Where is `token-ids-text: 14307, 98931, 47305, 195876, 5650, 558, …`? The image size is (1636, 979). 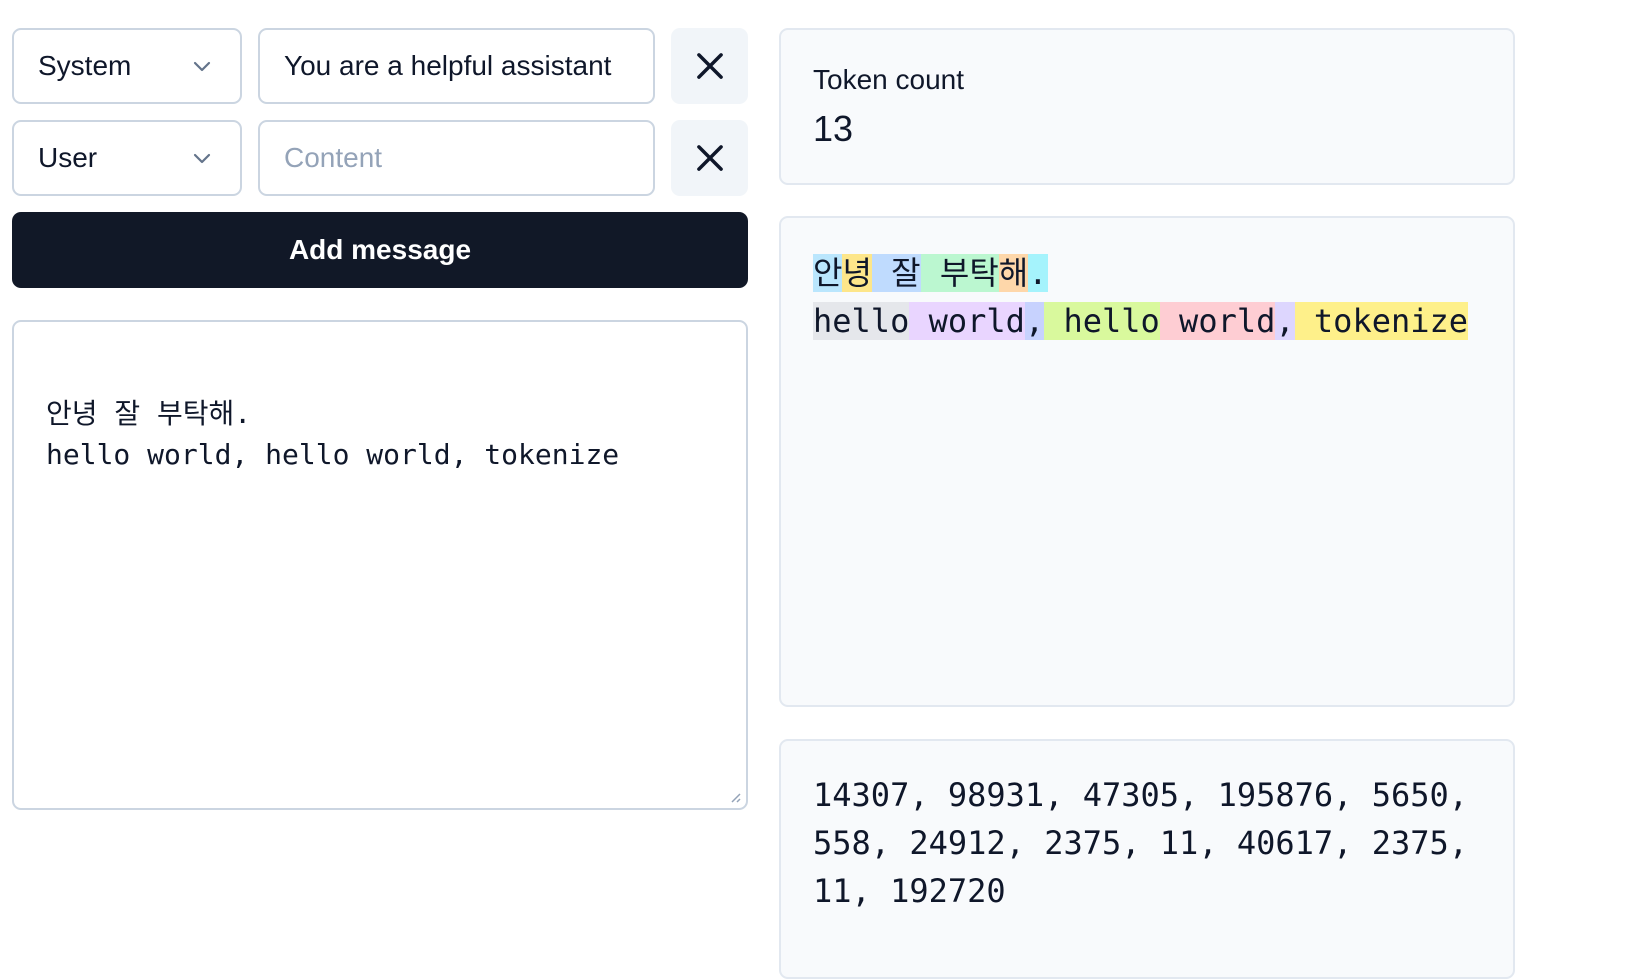
token-ids-text: 14307, 98931, 47305, 195876, 5650, 558, … is located at coordinates (1141, 843).